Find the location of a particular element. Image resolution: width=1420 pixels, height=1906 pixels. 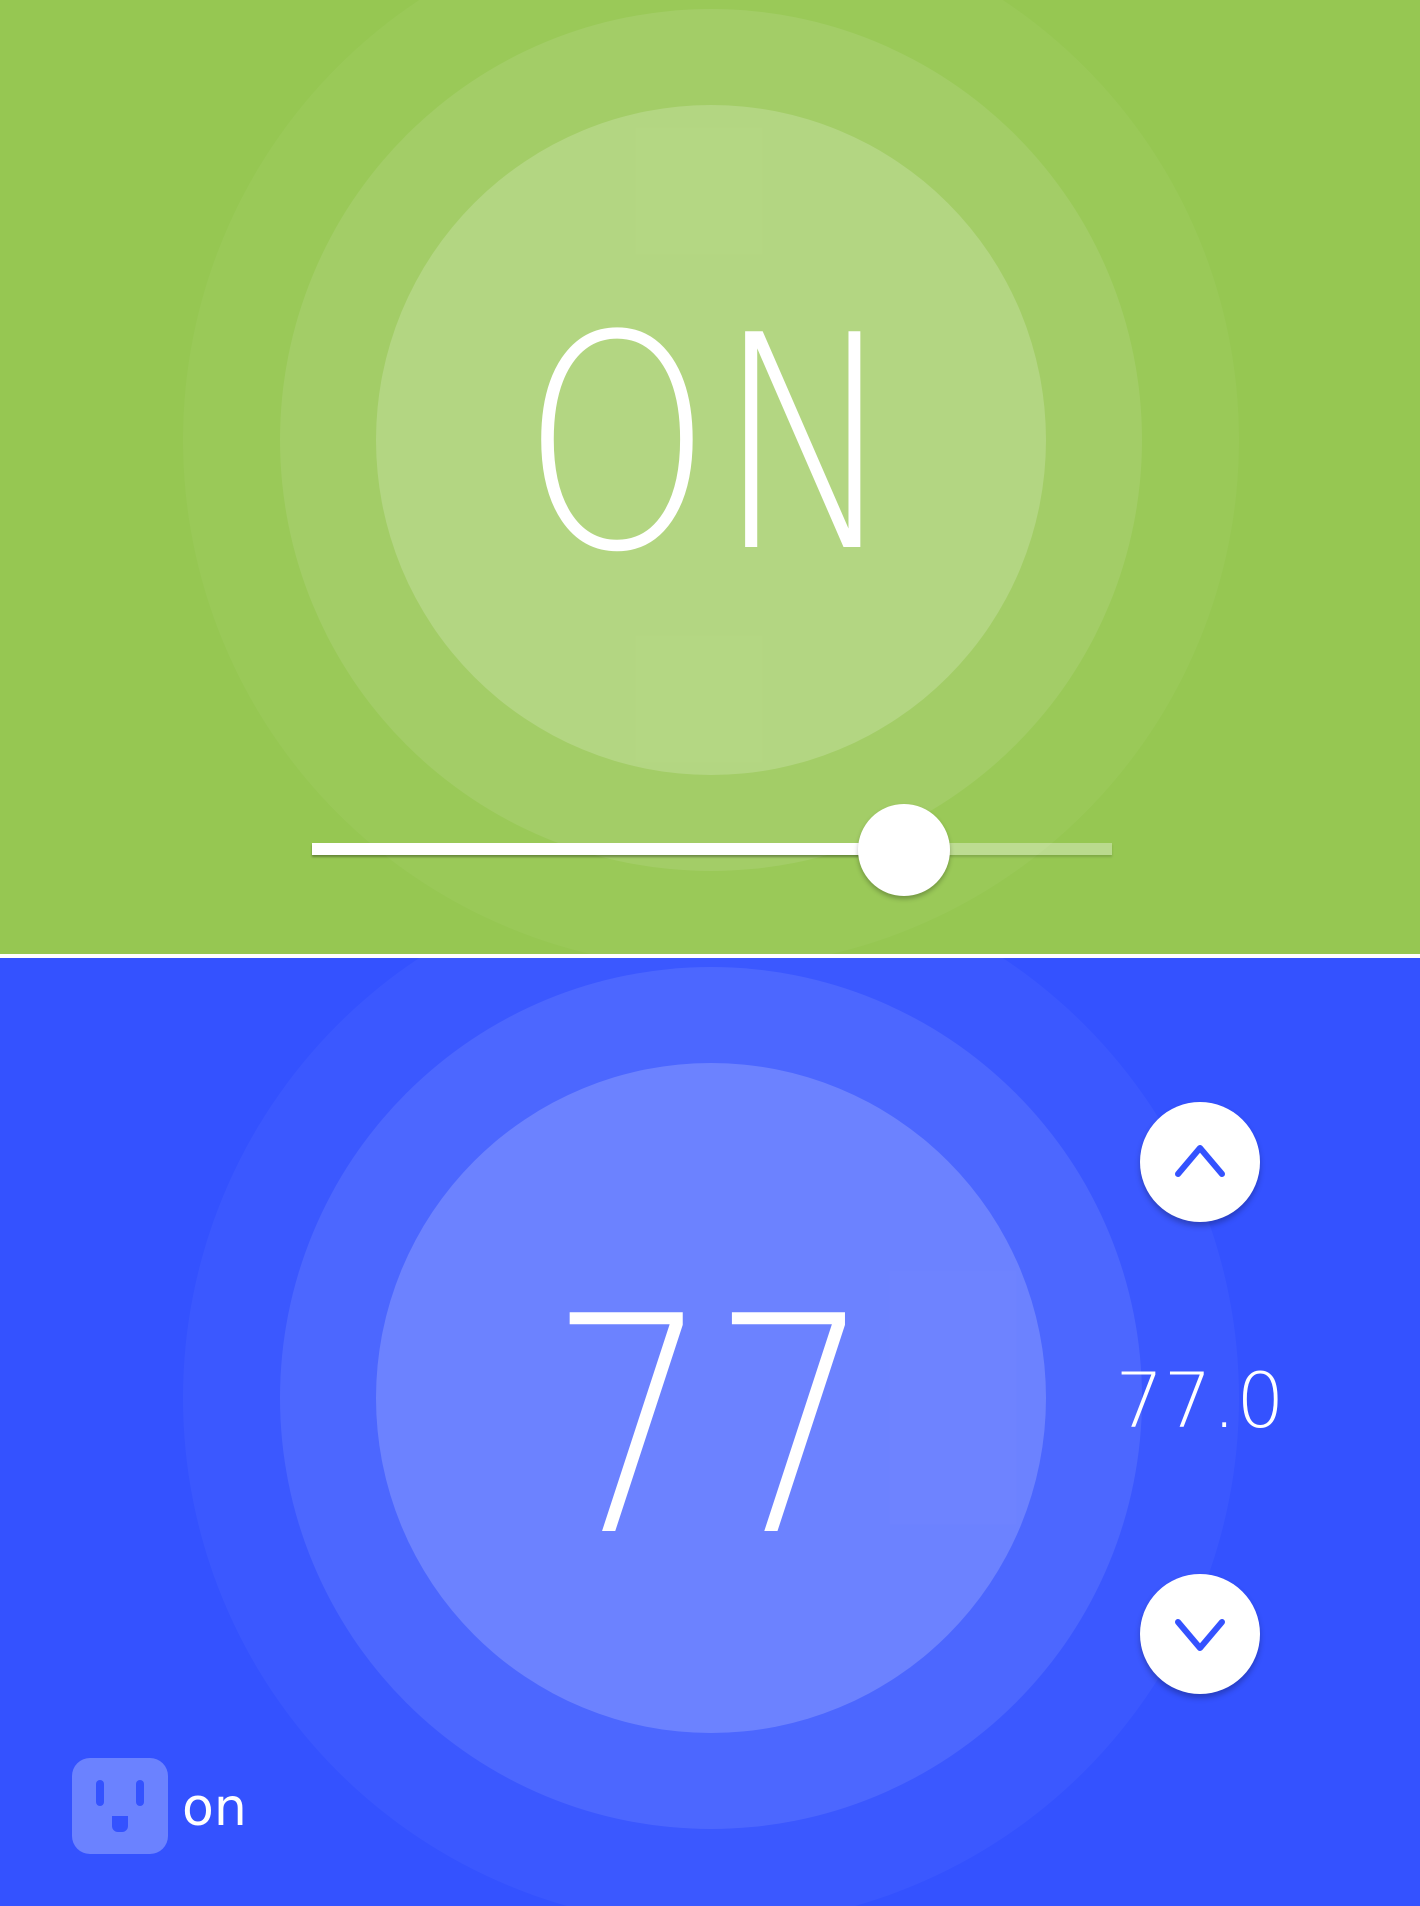

increase-setpoint-button is located at coordinates (1200, 1162).